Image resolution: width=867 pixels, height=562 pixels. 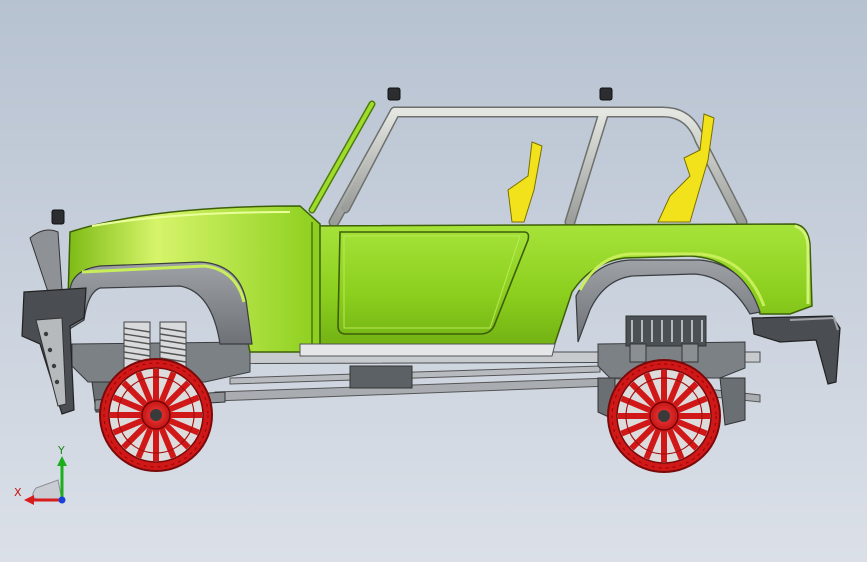 What do you see at coordinates (61, 450) in the screenshot?
I see `triad-y-label: Y` at bounding box center [61, 450].